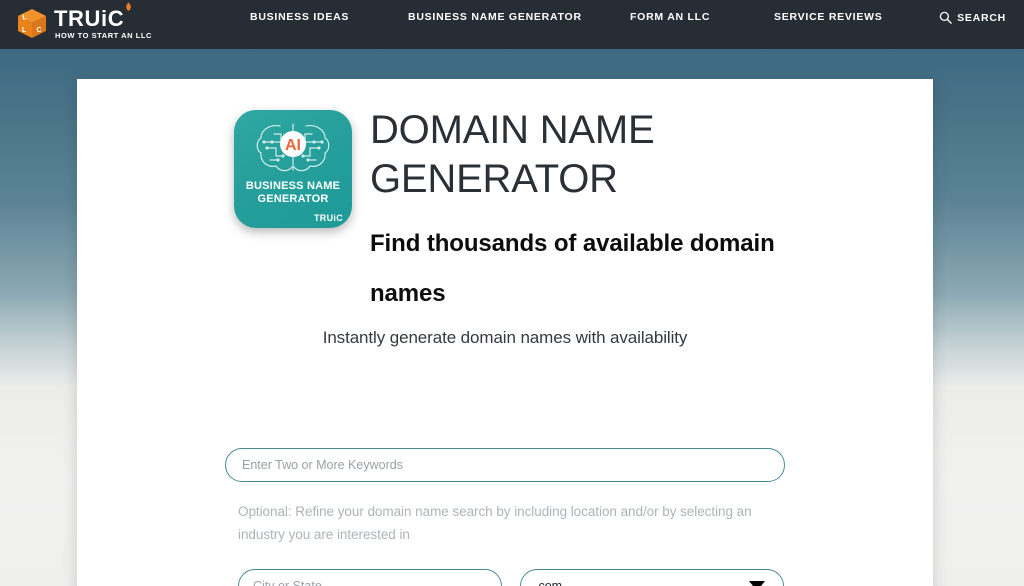 The width and height of the screenshot is (1024, 586). What do you see at coordinates (128, 6) in the screenshot?
I see `flame-icon` at bounding box center [128, 6].